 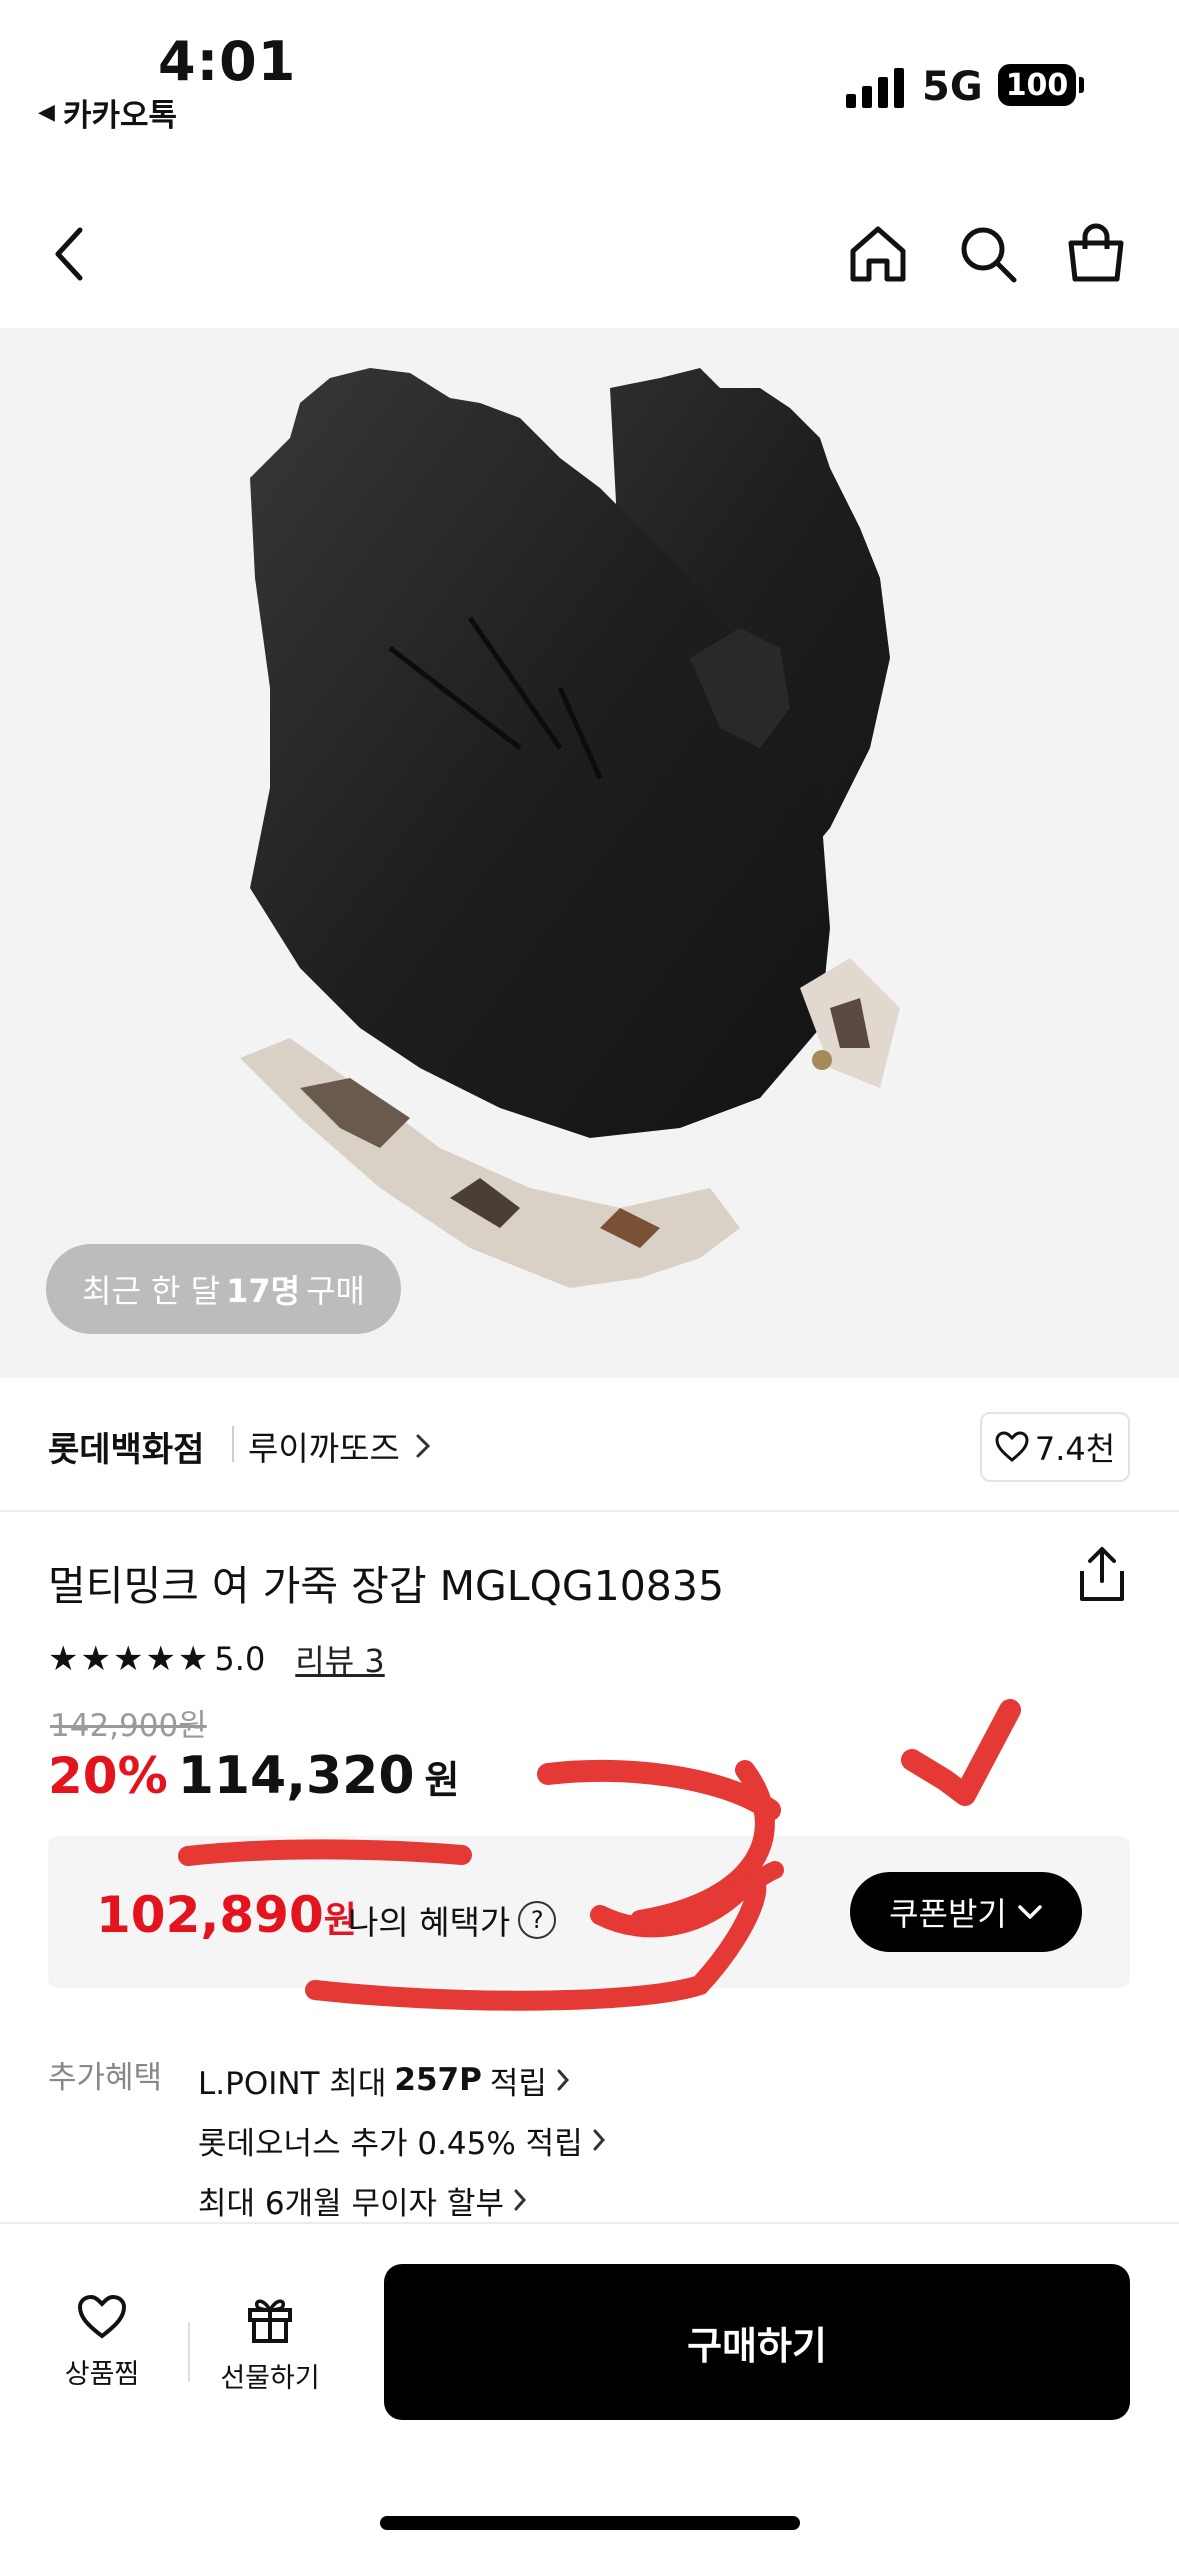 I want to click on recent-purchase-badge: 최근 한 달 17명 구매, so click(x=223, y=1289).